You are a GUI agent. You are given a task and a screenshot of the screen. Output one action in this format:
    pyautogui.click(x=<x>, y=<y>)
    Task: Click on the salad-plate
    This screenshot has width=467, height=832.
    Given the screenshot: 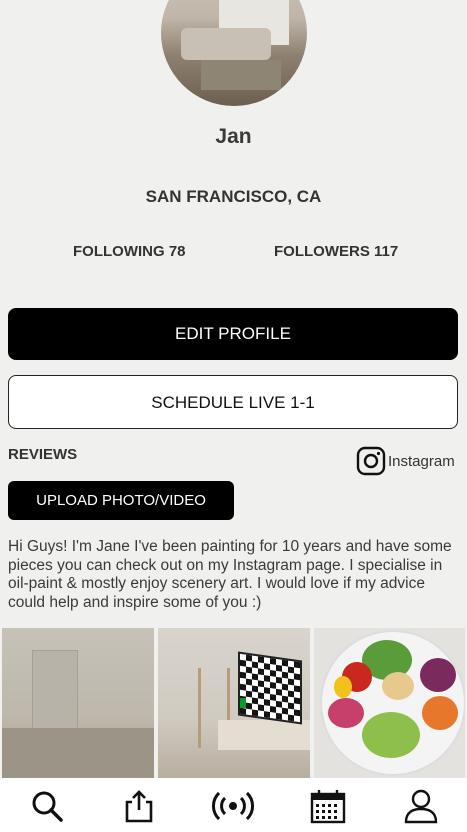 What is the action you would take?
    pyautogui.click(x=393, y=703)
    